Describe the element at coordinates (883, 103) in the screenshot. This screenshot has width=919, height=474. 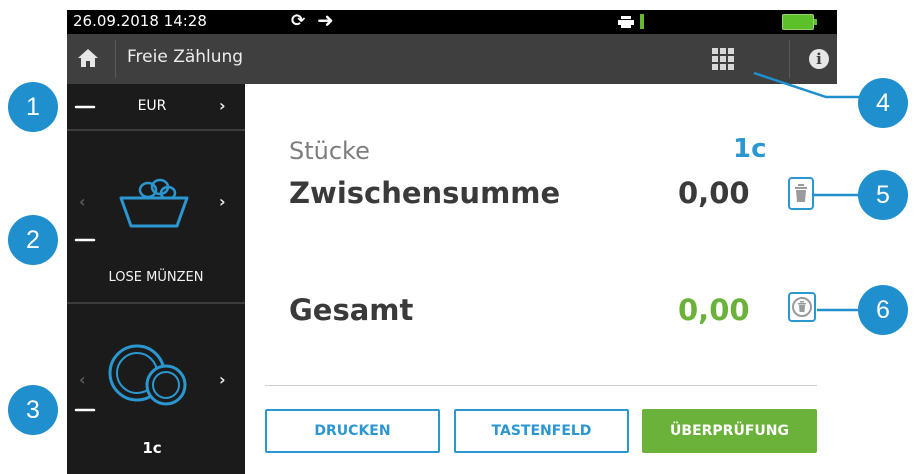
I see `callout-4: 4` at that location.